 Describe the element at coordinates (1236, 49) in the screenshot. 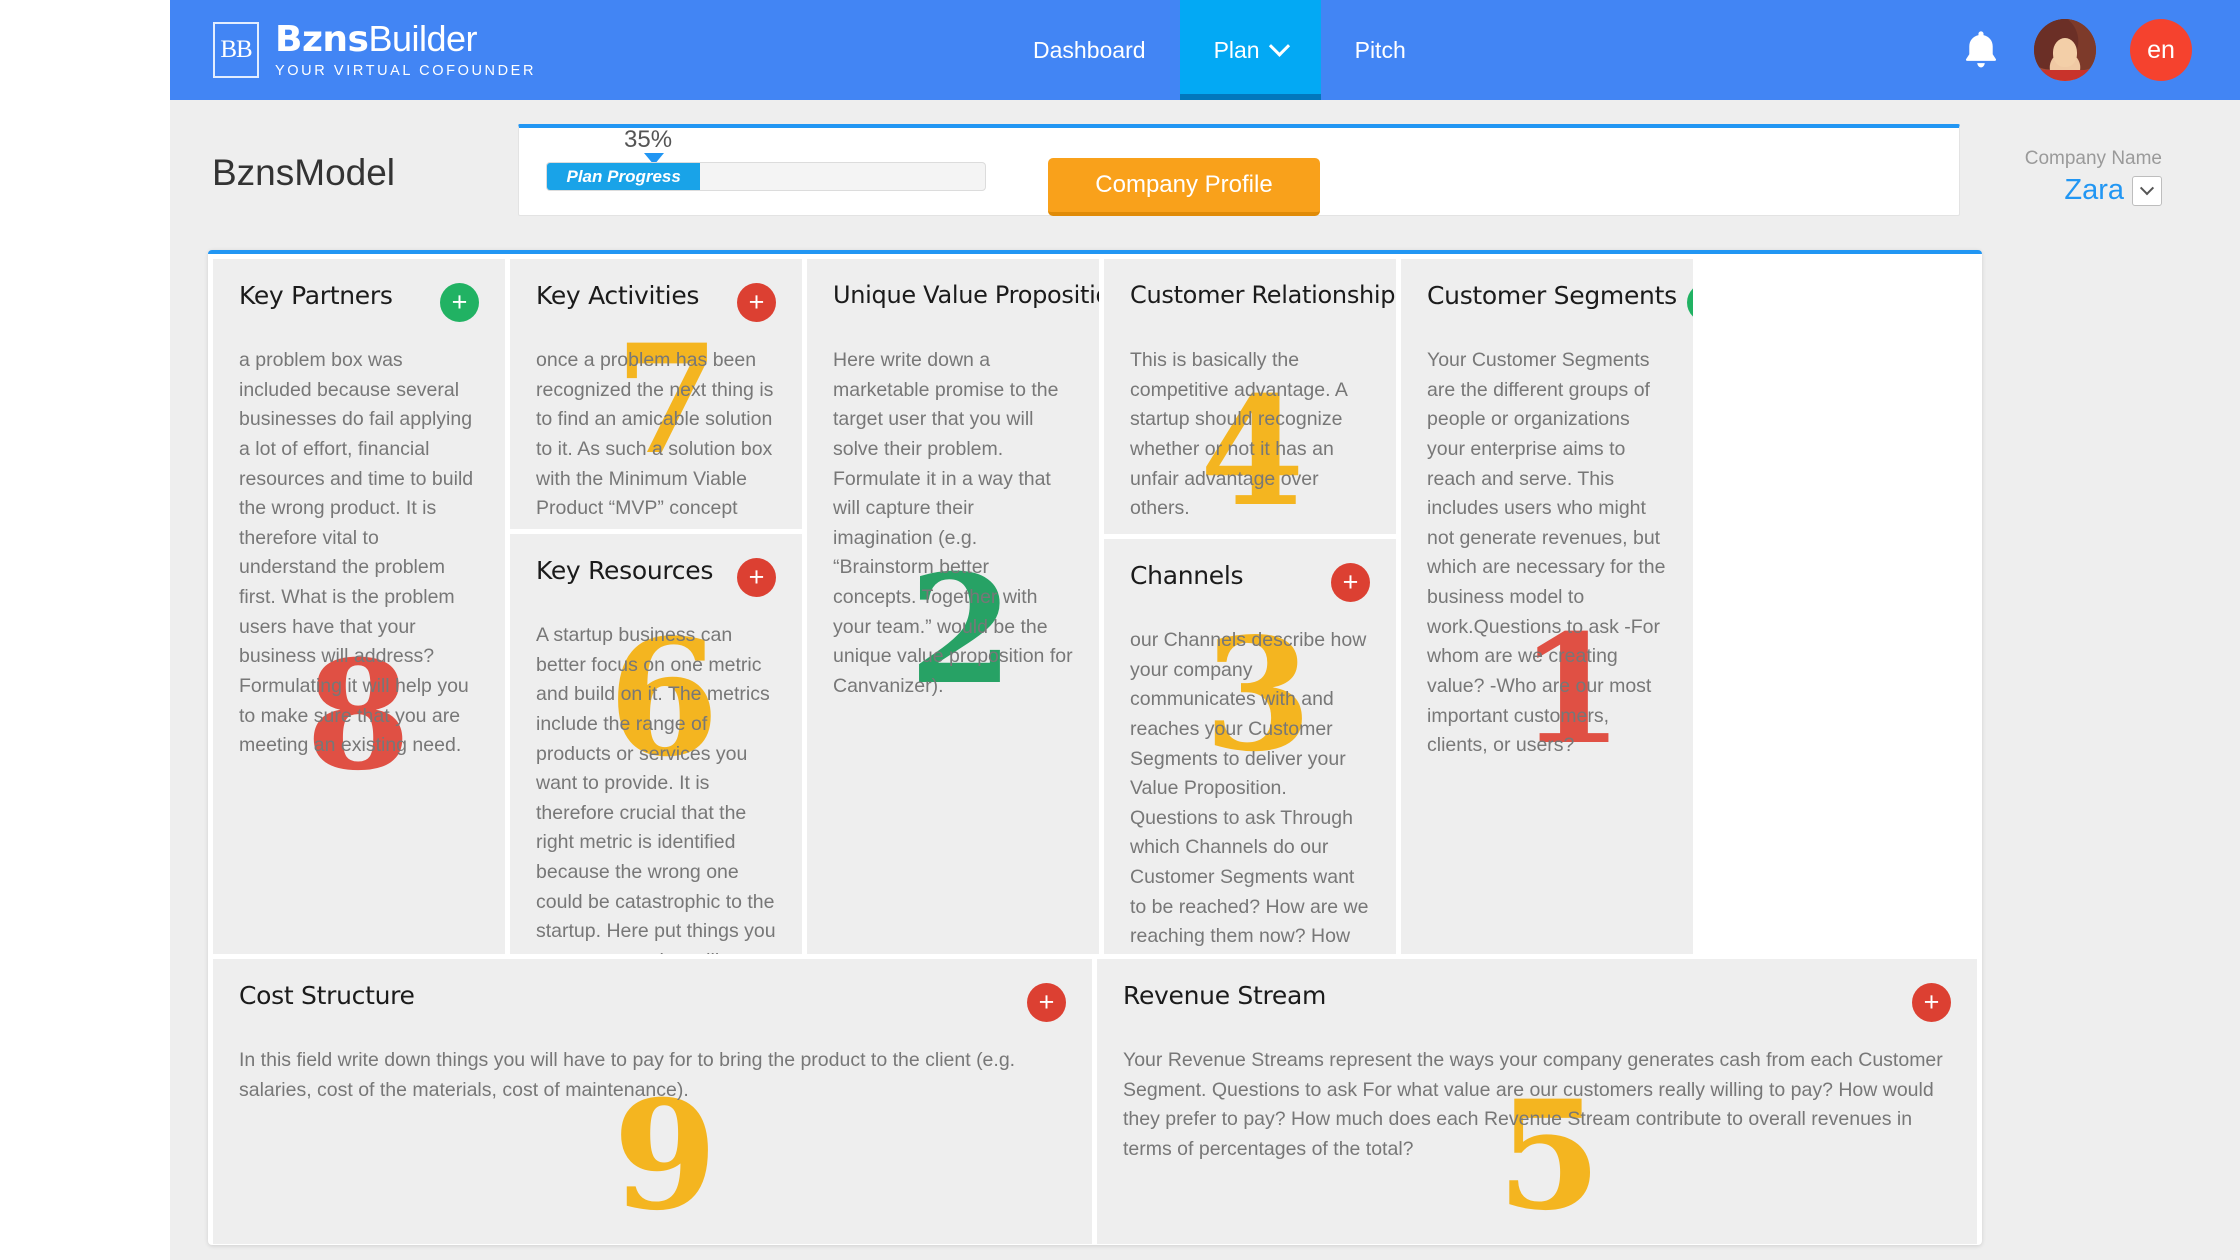

I see `nav-item-plan-label: Plan` at that location.